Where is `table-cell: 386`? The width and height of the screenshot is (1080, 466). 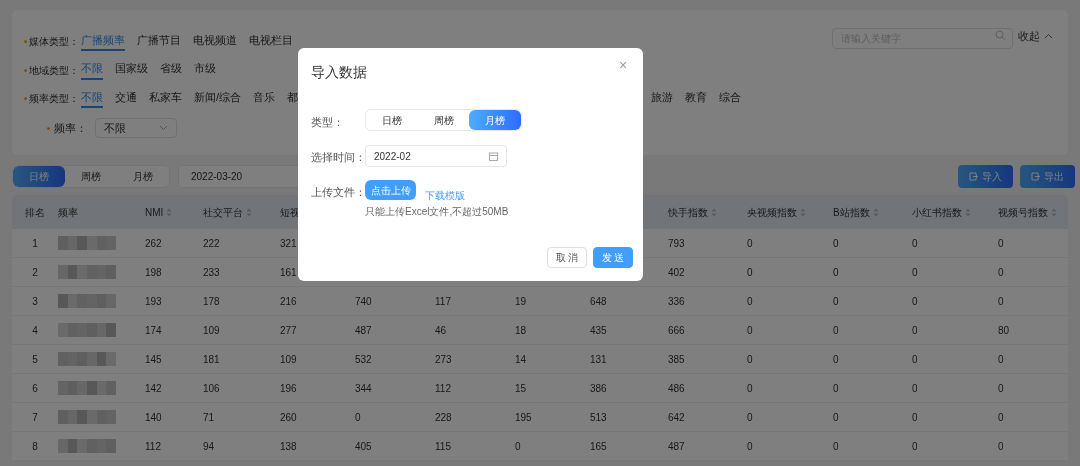
table-cell: 386 is located at coordinates (598, 388).